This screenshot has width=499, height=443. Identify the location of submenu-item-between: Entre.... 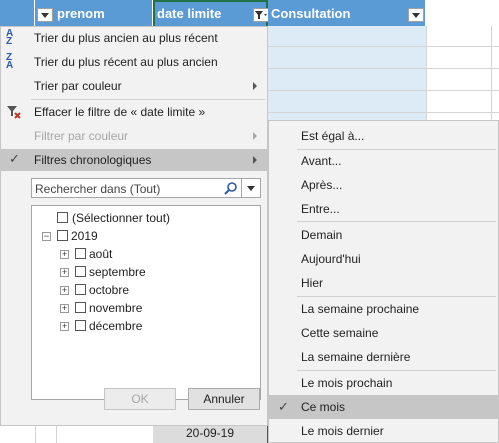
(383, 209).